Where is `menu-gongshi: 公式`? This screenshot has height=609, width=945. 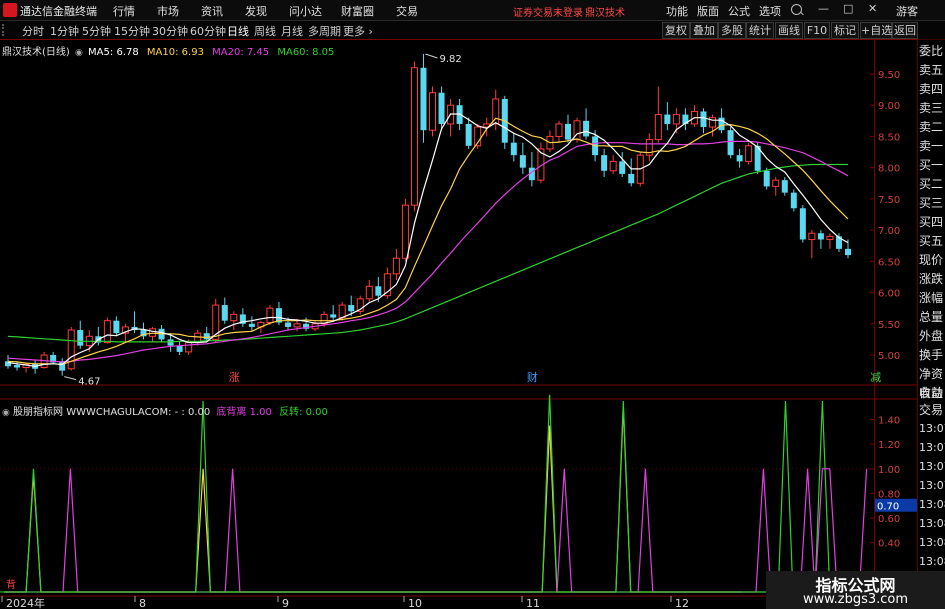
menu-gongshi: 公式 is located at coordinates (739, 11).